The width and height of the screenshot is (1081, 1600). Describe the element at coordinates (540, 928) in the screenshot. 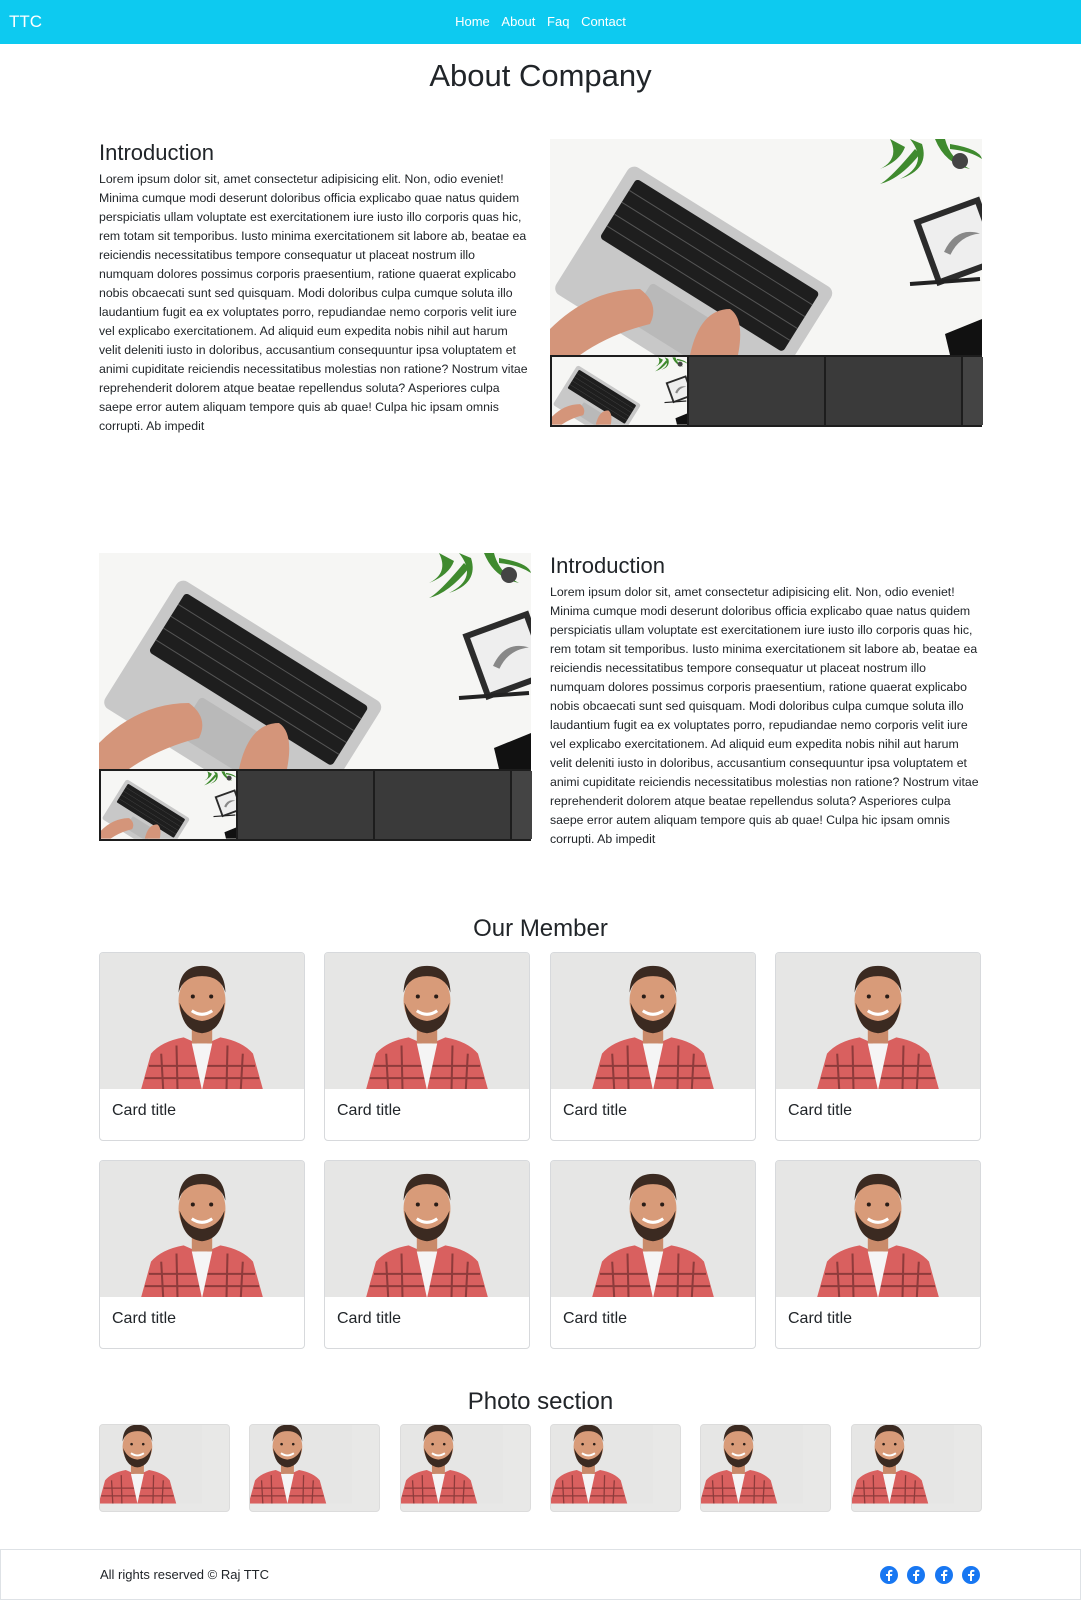

I see `members-title: Our Member` at that location.